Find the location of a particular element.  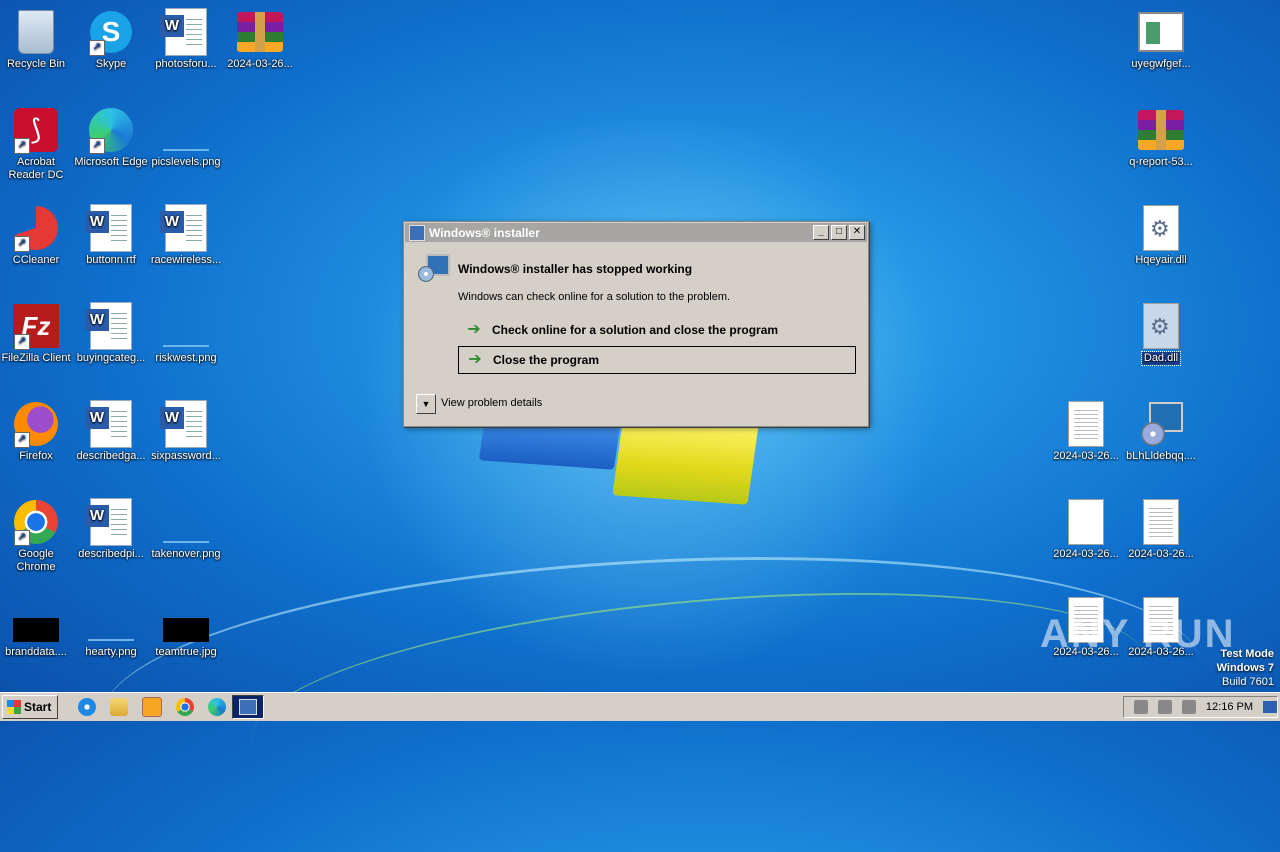

desktop-icon-edge: ↗ Microsoft Edge is located at coordinates (111, 137).